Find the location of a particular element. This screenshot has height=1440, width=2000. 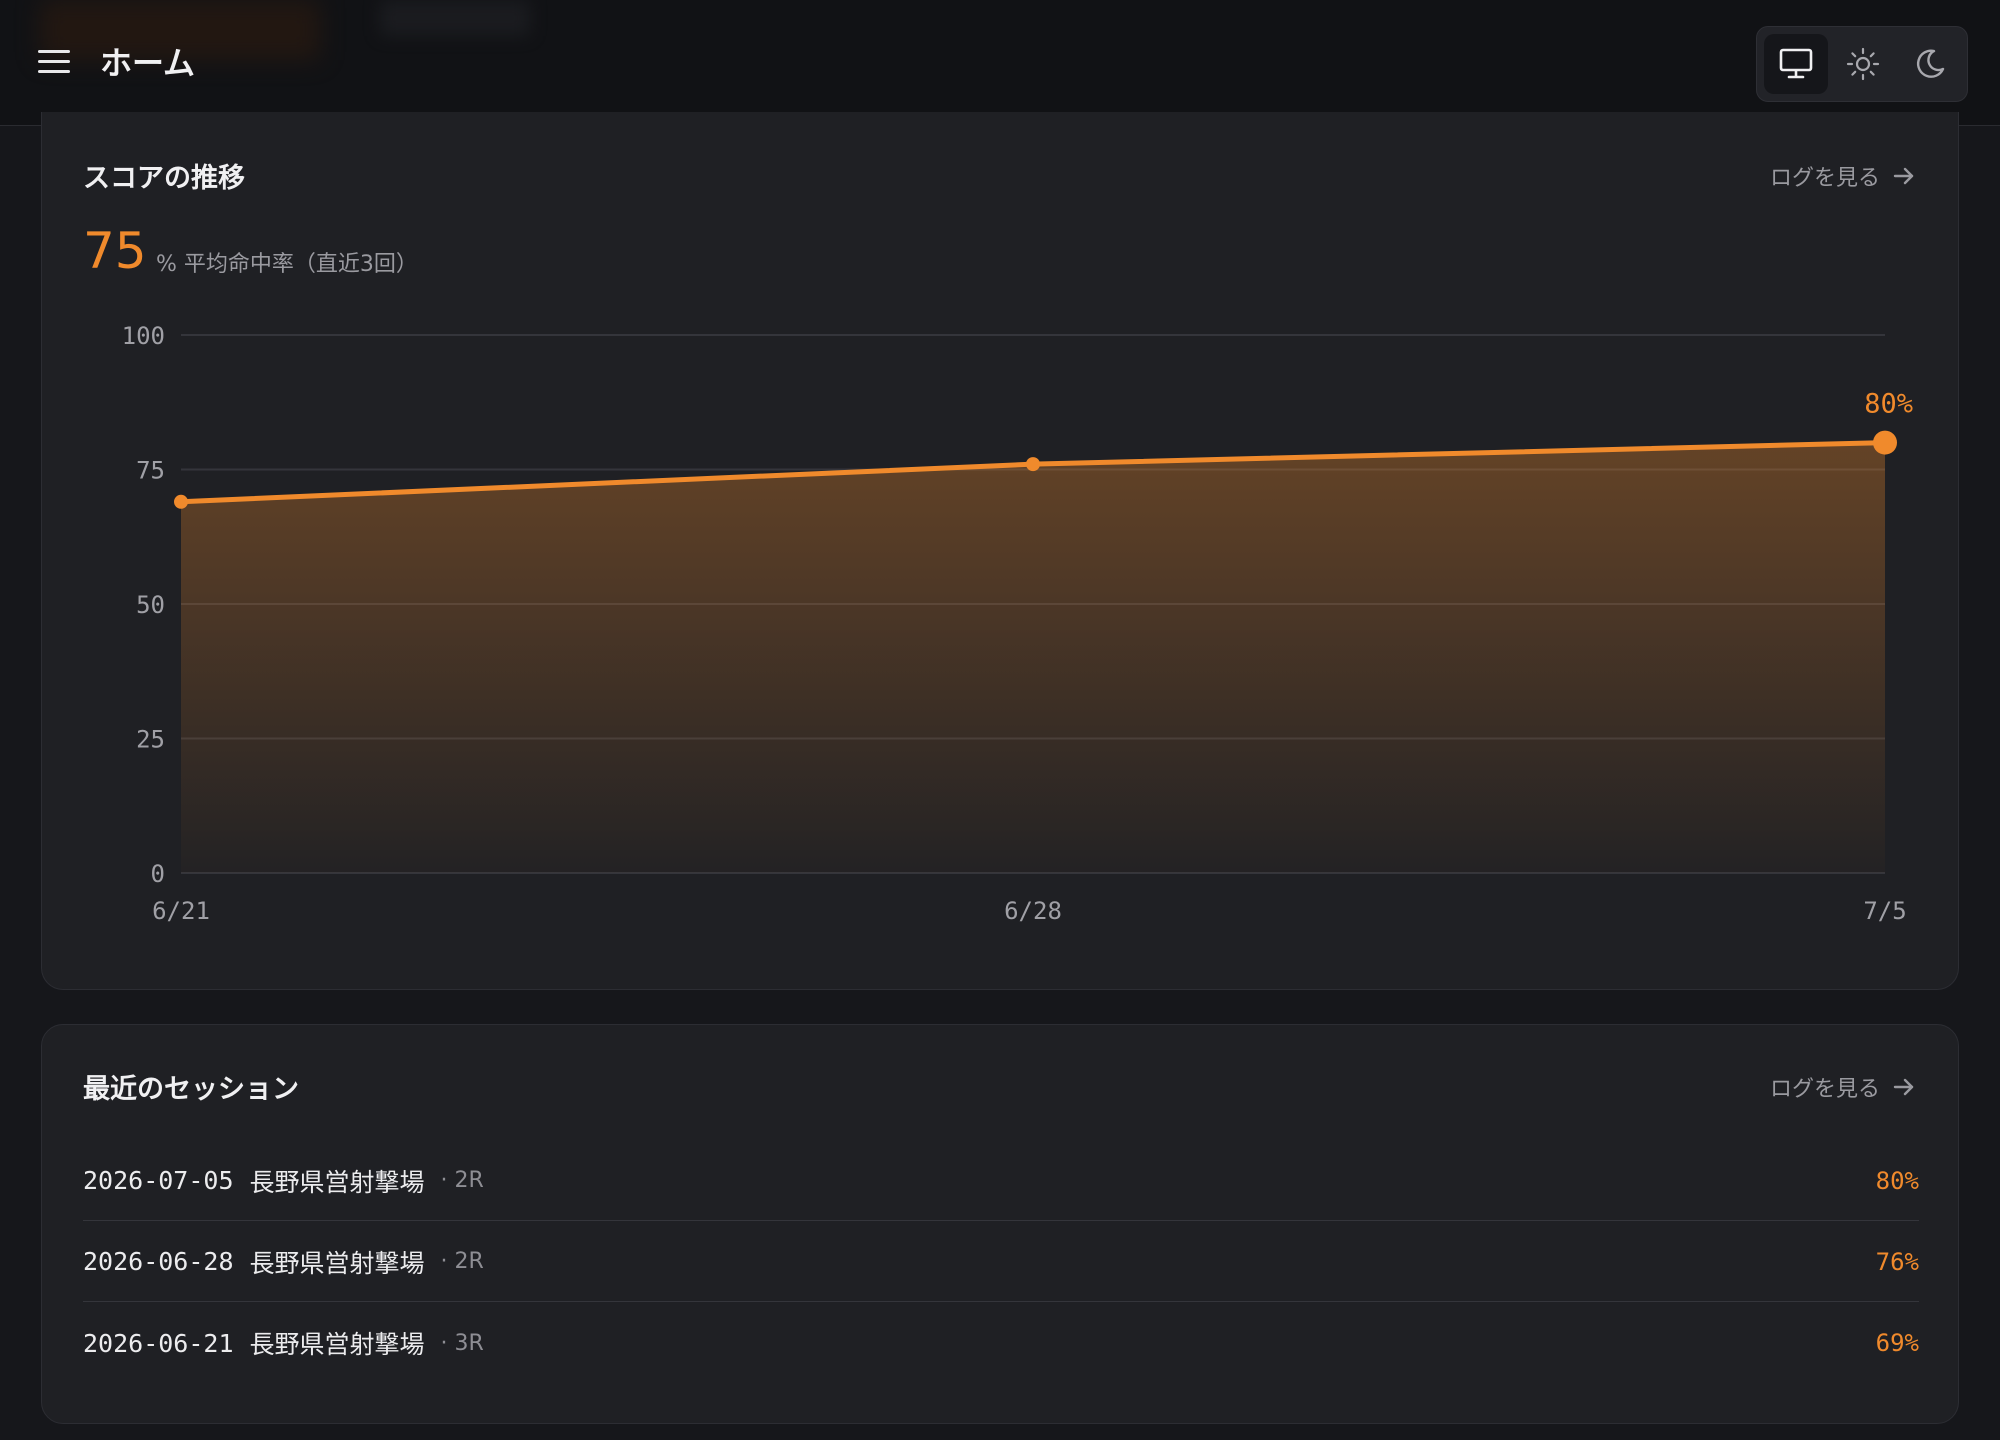

theme-dark-button is located at coordinates (1930, 64).